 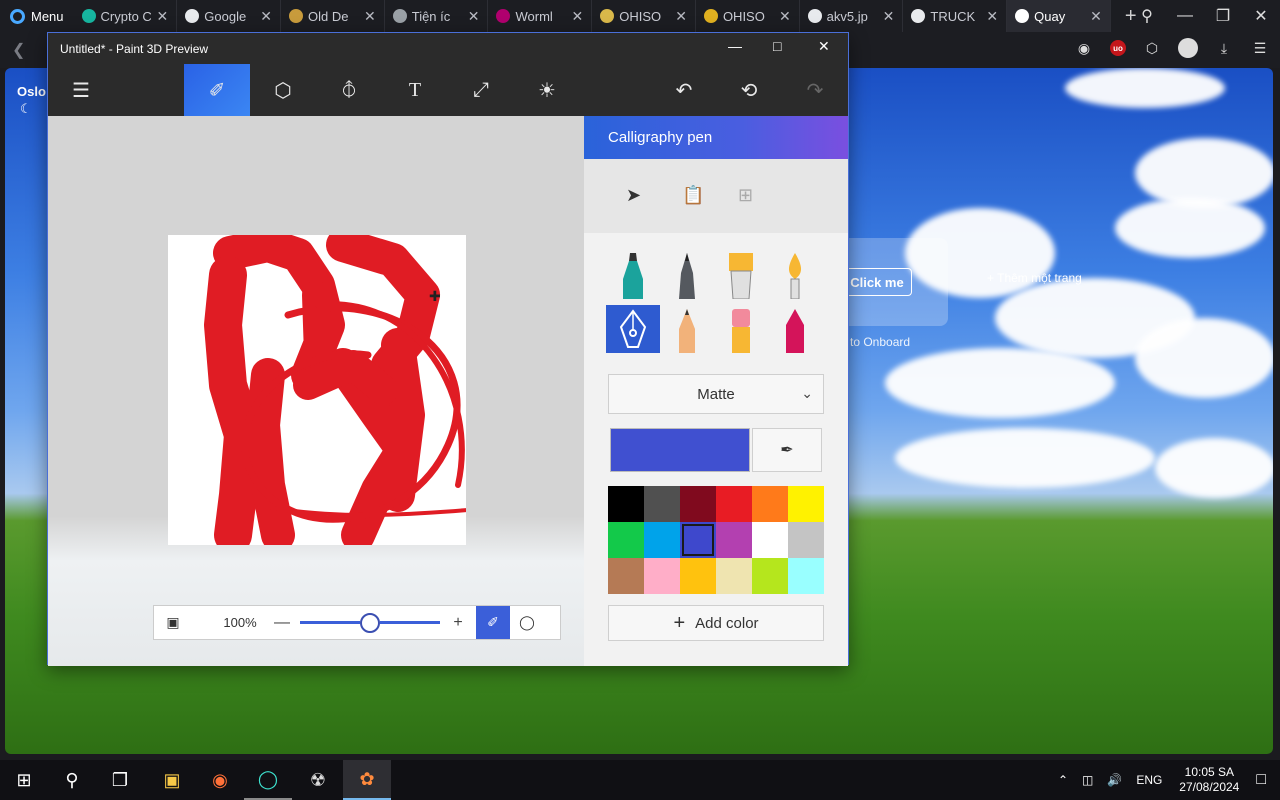 What do you see at coordinates (877, 282) in the screenshot?
I see `click-me-button: Click me` at bounding box center [877, 282].